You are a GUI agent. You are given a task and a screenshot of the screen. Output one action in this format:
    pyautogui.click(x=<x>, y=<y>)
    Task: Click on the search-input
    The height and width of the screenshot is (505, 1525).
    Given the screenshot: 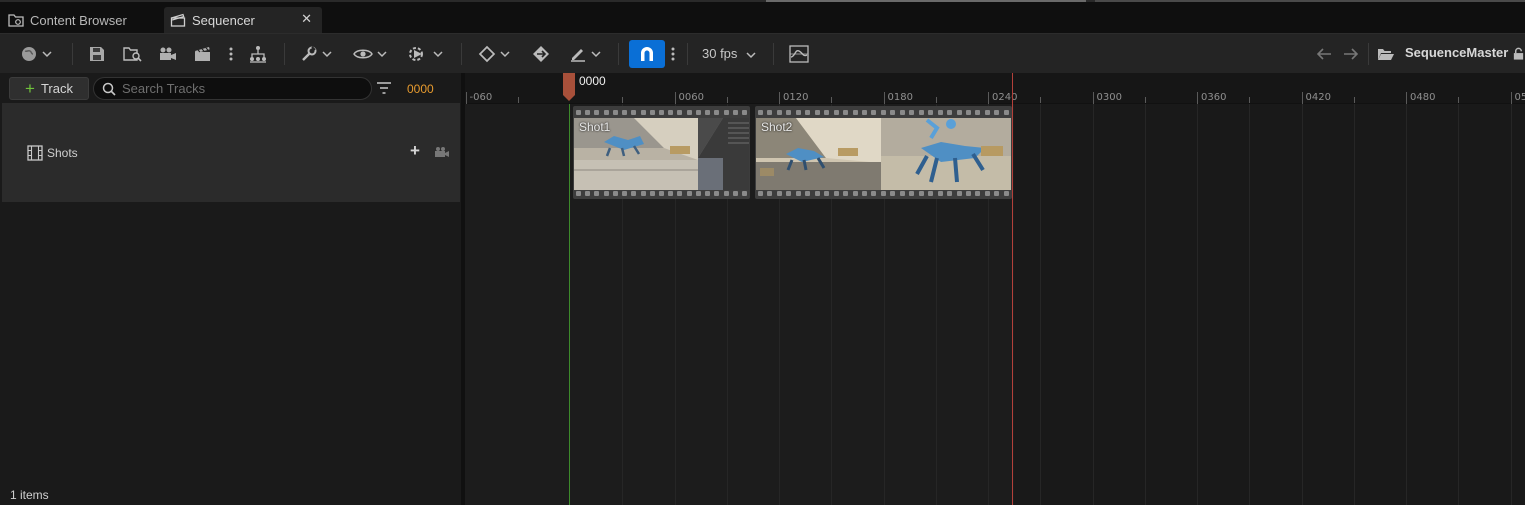 What is the action you would take?
    pyautogui.click(x=242, y=88)
    